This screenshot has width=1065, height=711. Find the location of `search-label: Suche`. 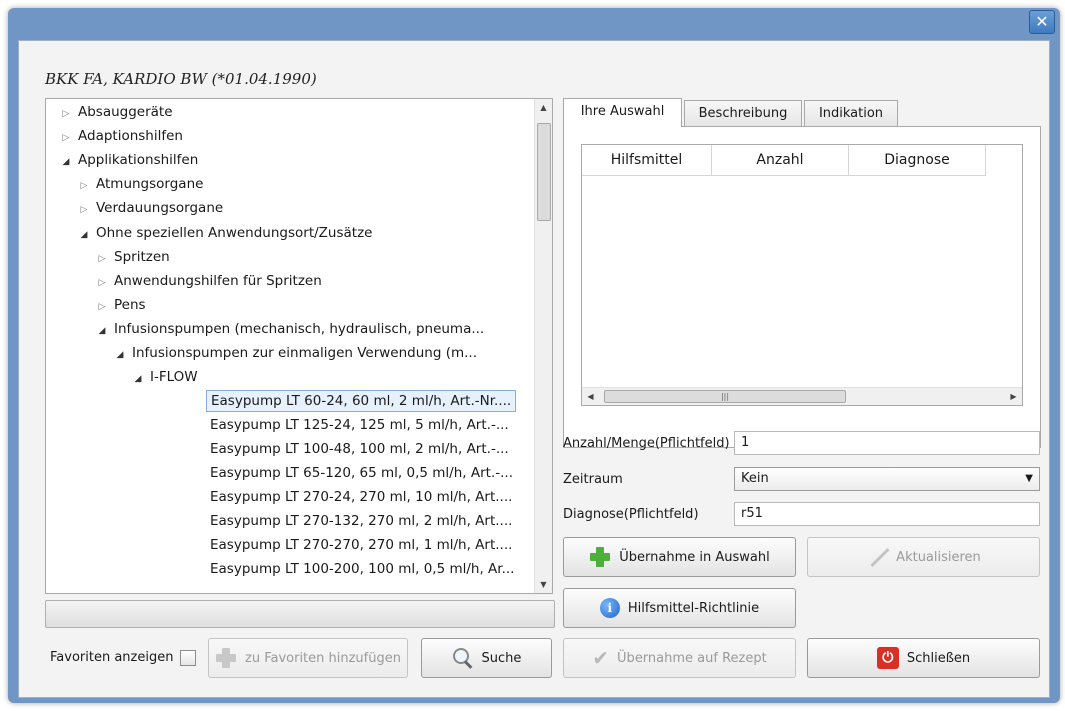

search-label: Suche is located at coordinates (501, 658).